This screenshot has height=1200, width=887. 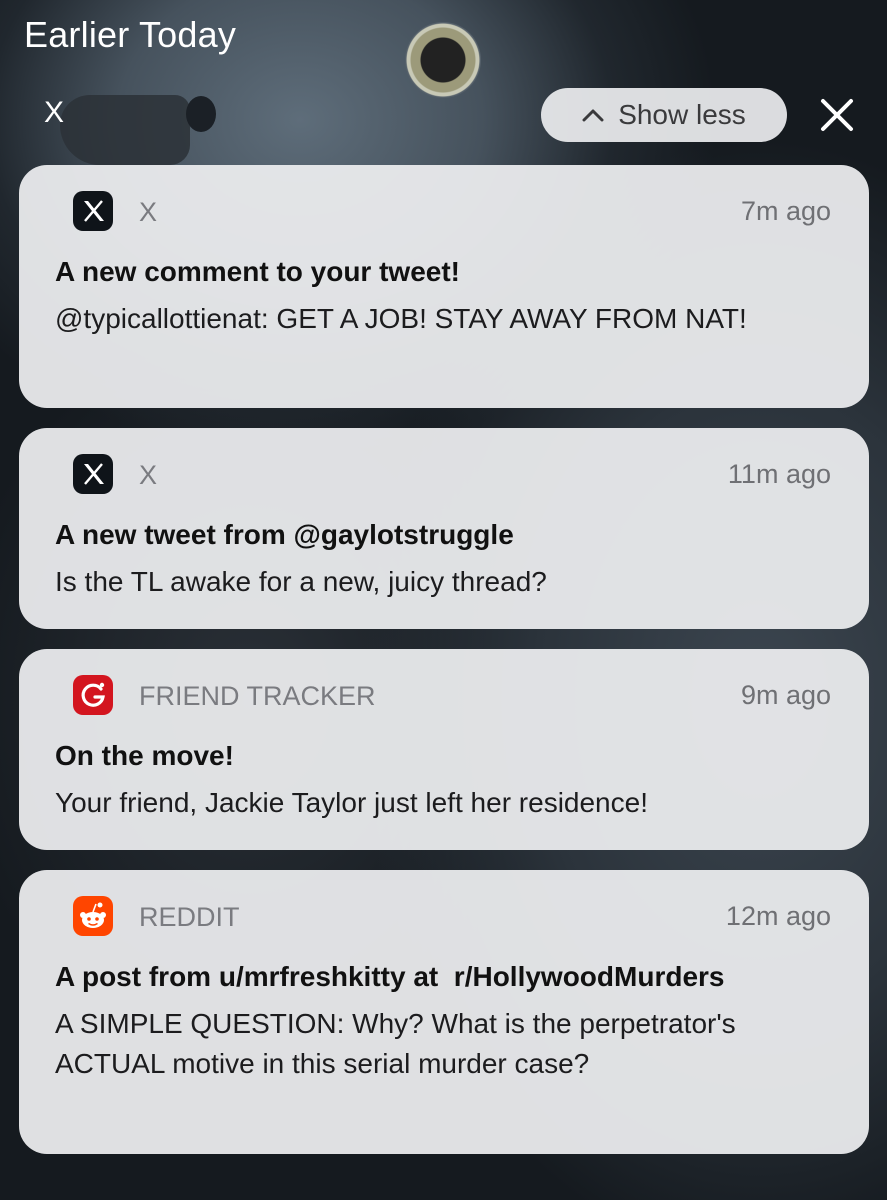 I want to click on show-less-label: Show less, so click(x=682, y=114).